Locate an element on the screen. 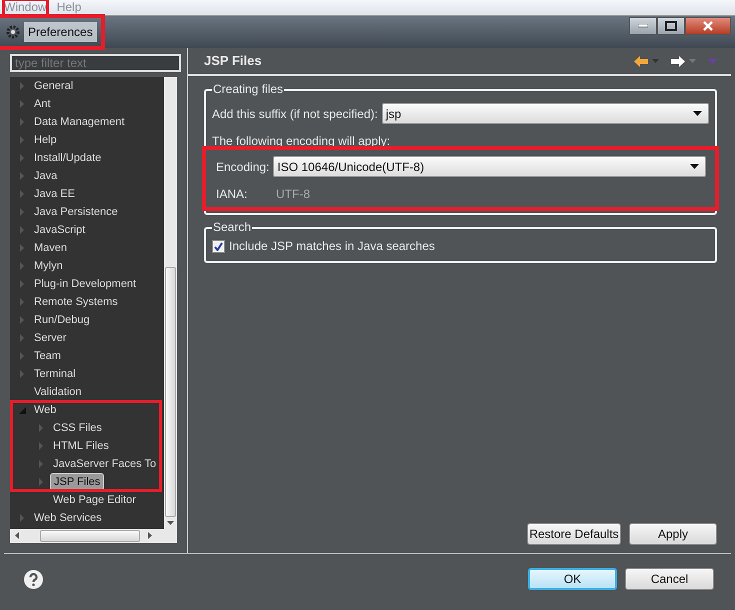 The height and width of the screenshot is (610, 735). maximize-button is located at coordinates (671, 26).